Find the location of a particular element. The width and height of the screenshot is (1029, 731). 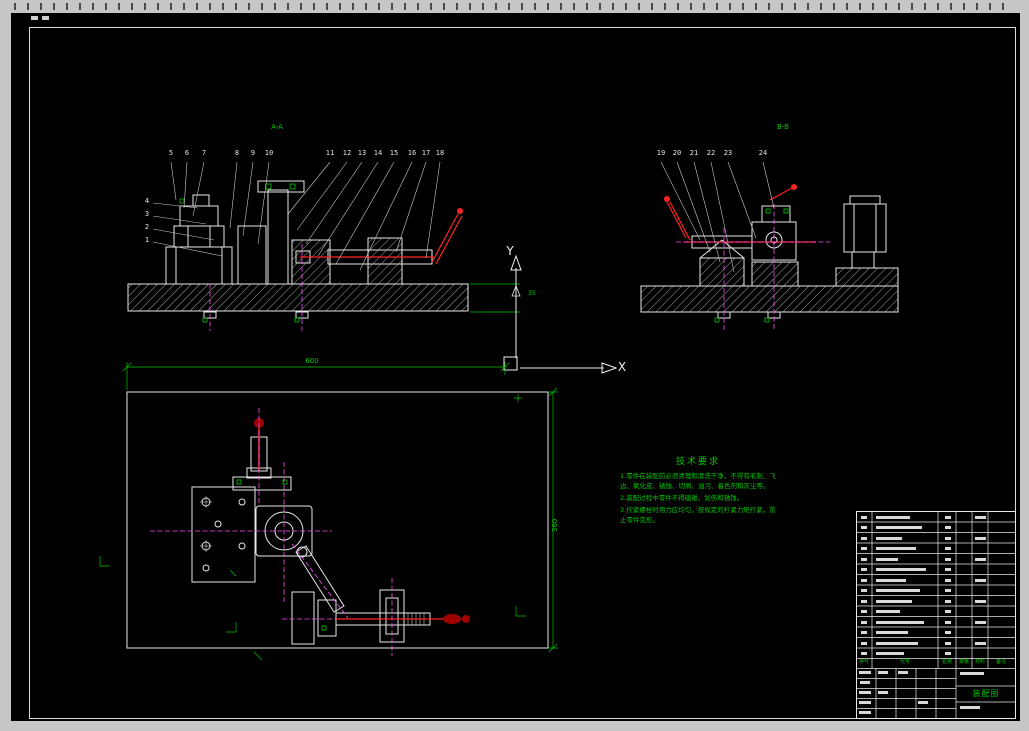

part-callout: 10 is located at coordinates (269, 153).